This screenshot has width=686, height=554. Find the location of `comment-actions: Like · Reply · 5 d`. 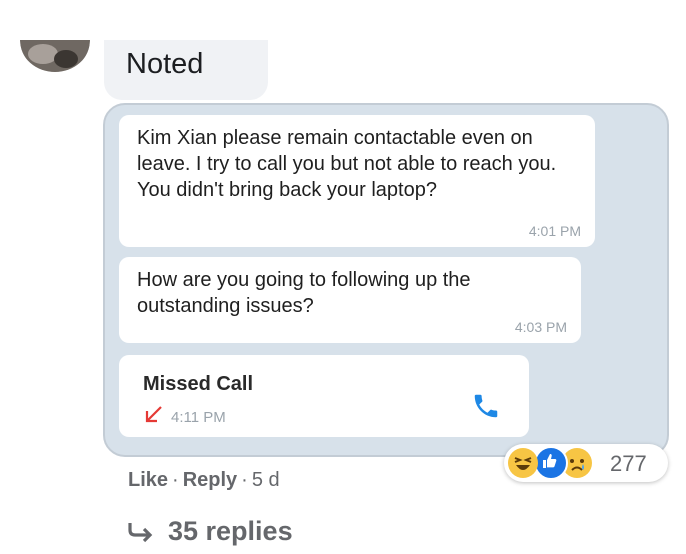

comment-actions: Like · Reply · 5 d is located at coordinates (204, 480).